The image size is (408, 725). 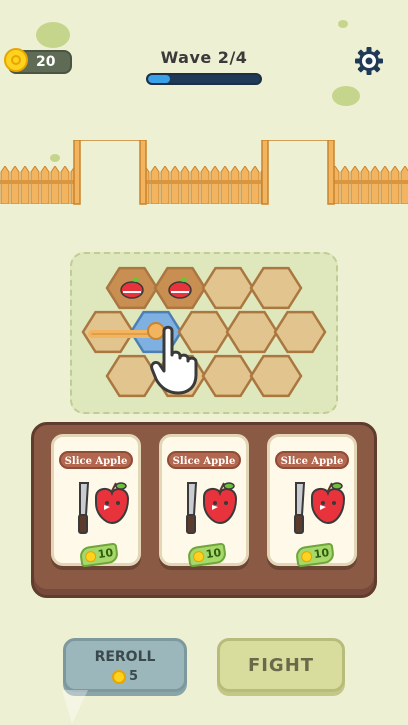 I want to click on reroll-cost-value: 5, so click(x=133, y=676).